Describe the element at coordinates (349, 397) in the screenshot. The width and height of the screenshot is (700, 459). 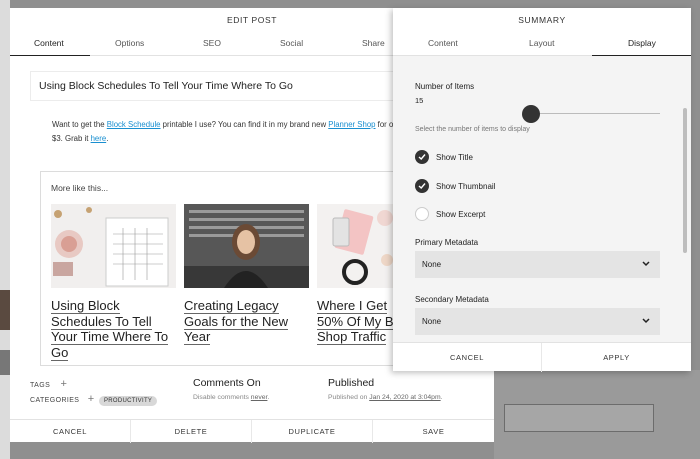
I see `published-sub-text: Published on` at that location.